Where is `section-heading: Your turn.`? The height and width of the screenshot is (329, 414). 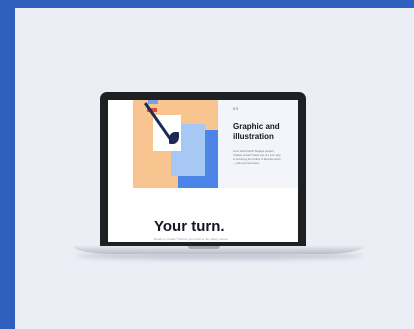 section-heading: Your turn. is located at coordinates (189, 226).